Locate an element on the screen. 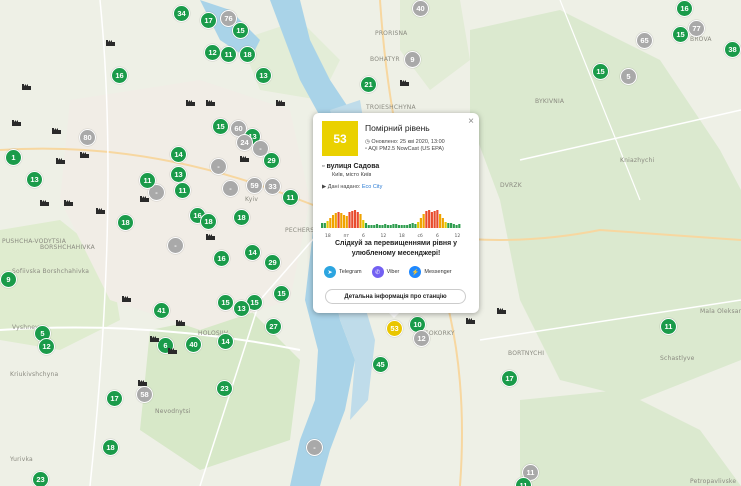 The image size is (741, 486). messenger-telegram: ➤ Telegram is located at coordinates (343, 272).